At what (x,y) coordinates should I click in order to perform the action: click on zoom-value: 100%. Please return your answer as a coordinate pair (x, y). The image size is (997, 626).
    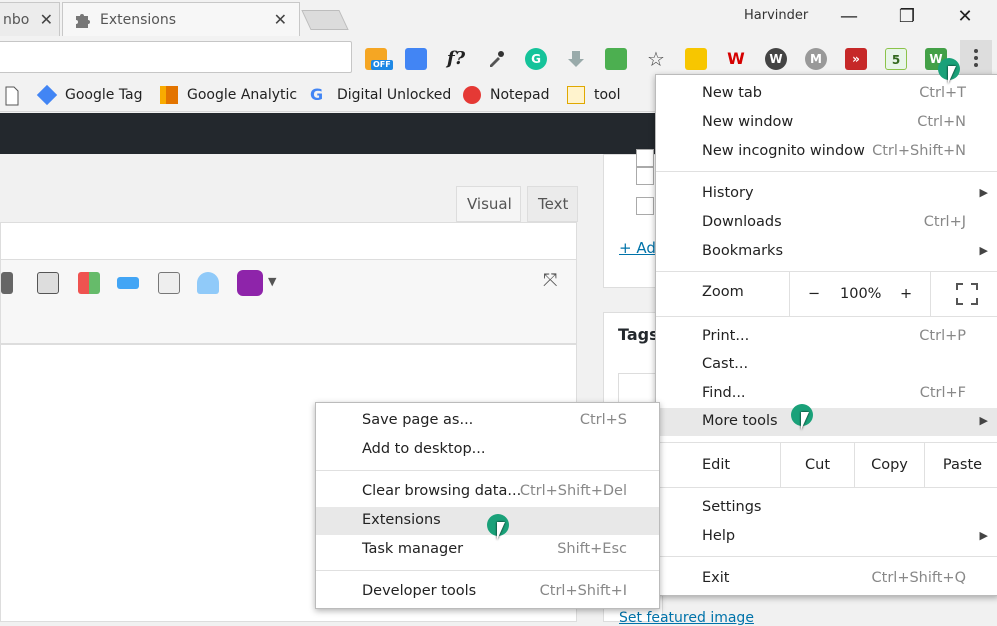
    Looking at the image, I should click on (861, 294).